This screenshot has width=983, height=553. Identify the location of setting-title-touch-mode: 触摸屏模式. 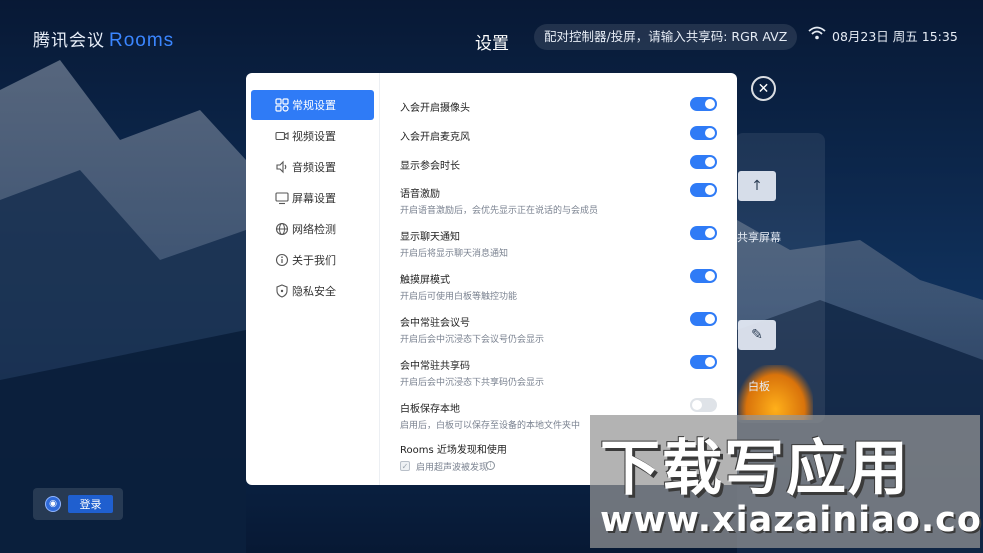
(425, 280).